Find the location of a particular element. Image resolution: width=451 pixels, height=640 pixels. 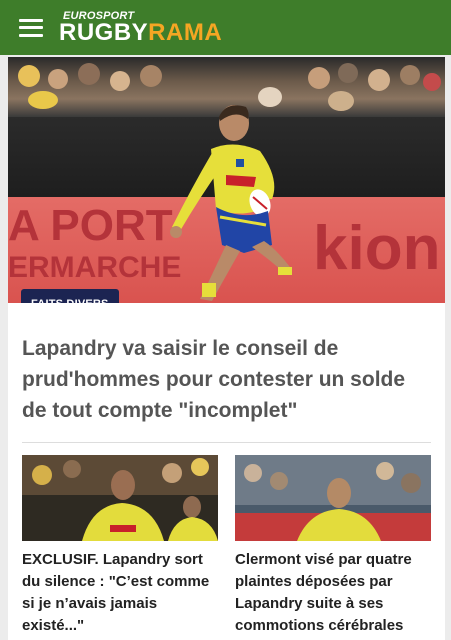

top-bar: EUROSPORT RUGBYRAMA is located at coordinates (225, 27).